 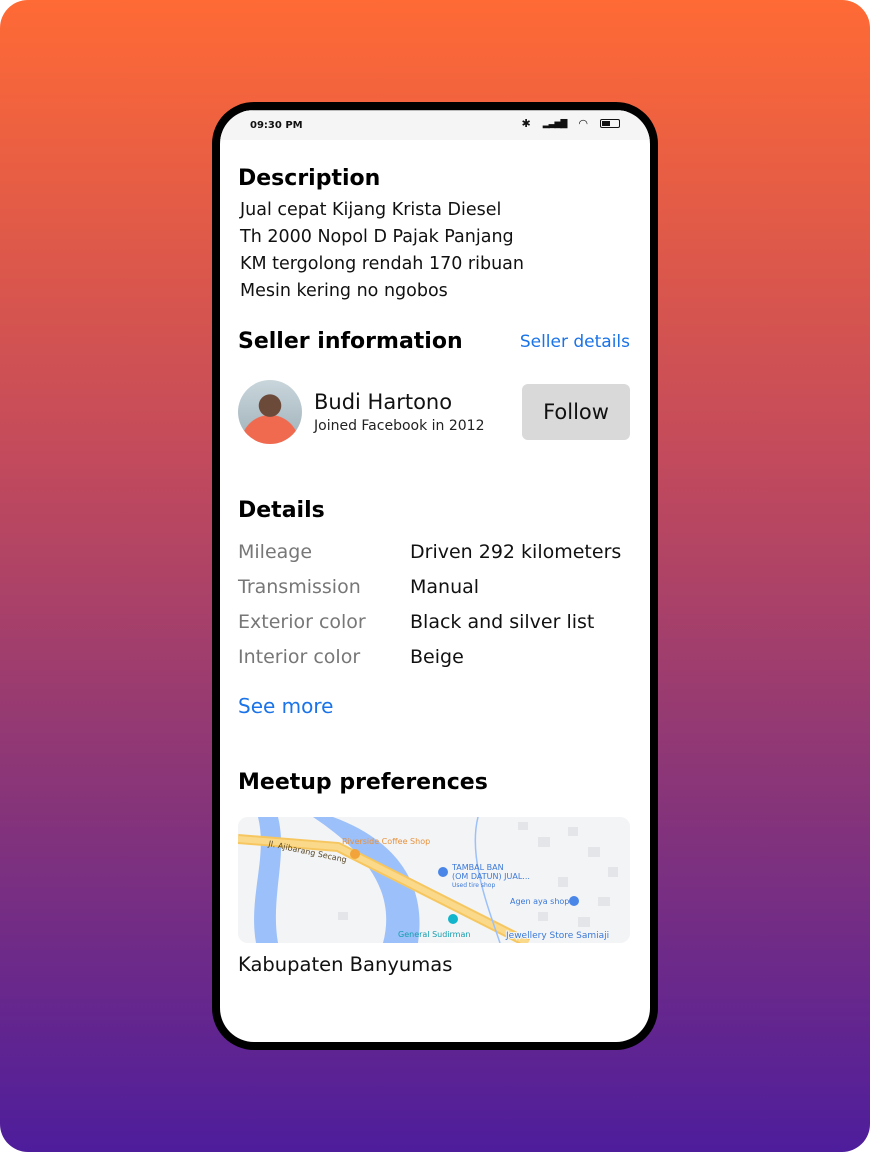 What do you see at coordinates (363, 782) in the screenshot?
I see `meetup-title: Meetup preferences` at bounding box center [363, 782].